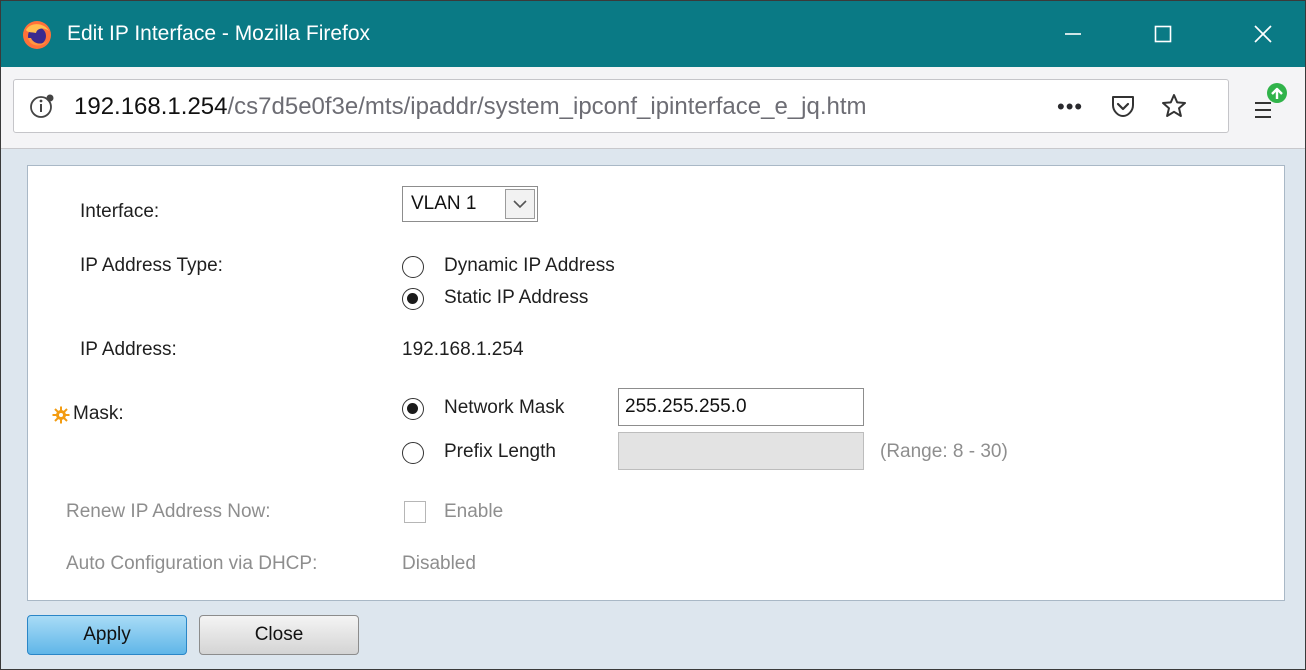 The image size is (1306, 670). Describe the element at coordinates (219, 33) in the screenshot. I see `window-title: Edit IP Interface - Mozilla Firefox` at that location.